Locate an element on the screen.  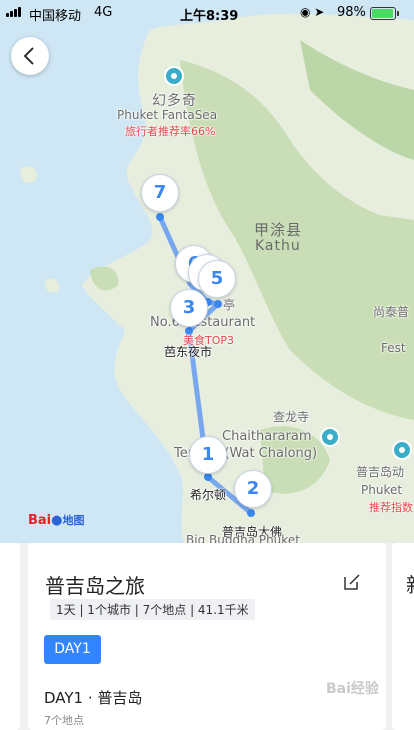
fantasea-rating: 旅行者推荐率66% is located at coordinates (170, 131).